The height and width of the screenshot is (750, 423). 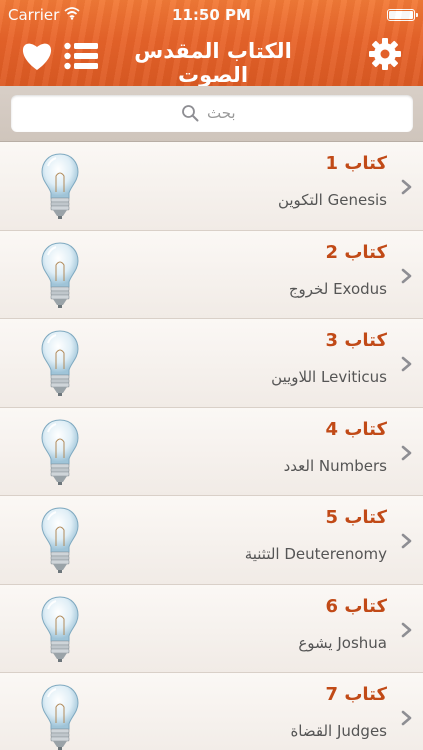 I want to click on list-icon, so click(x=81, y=56).